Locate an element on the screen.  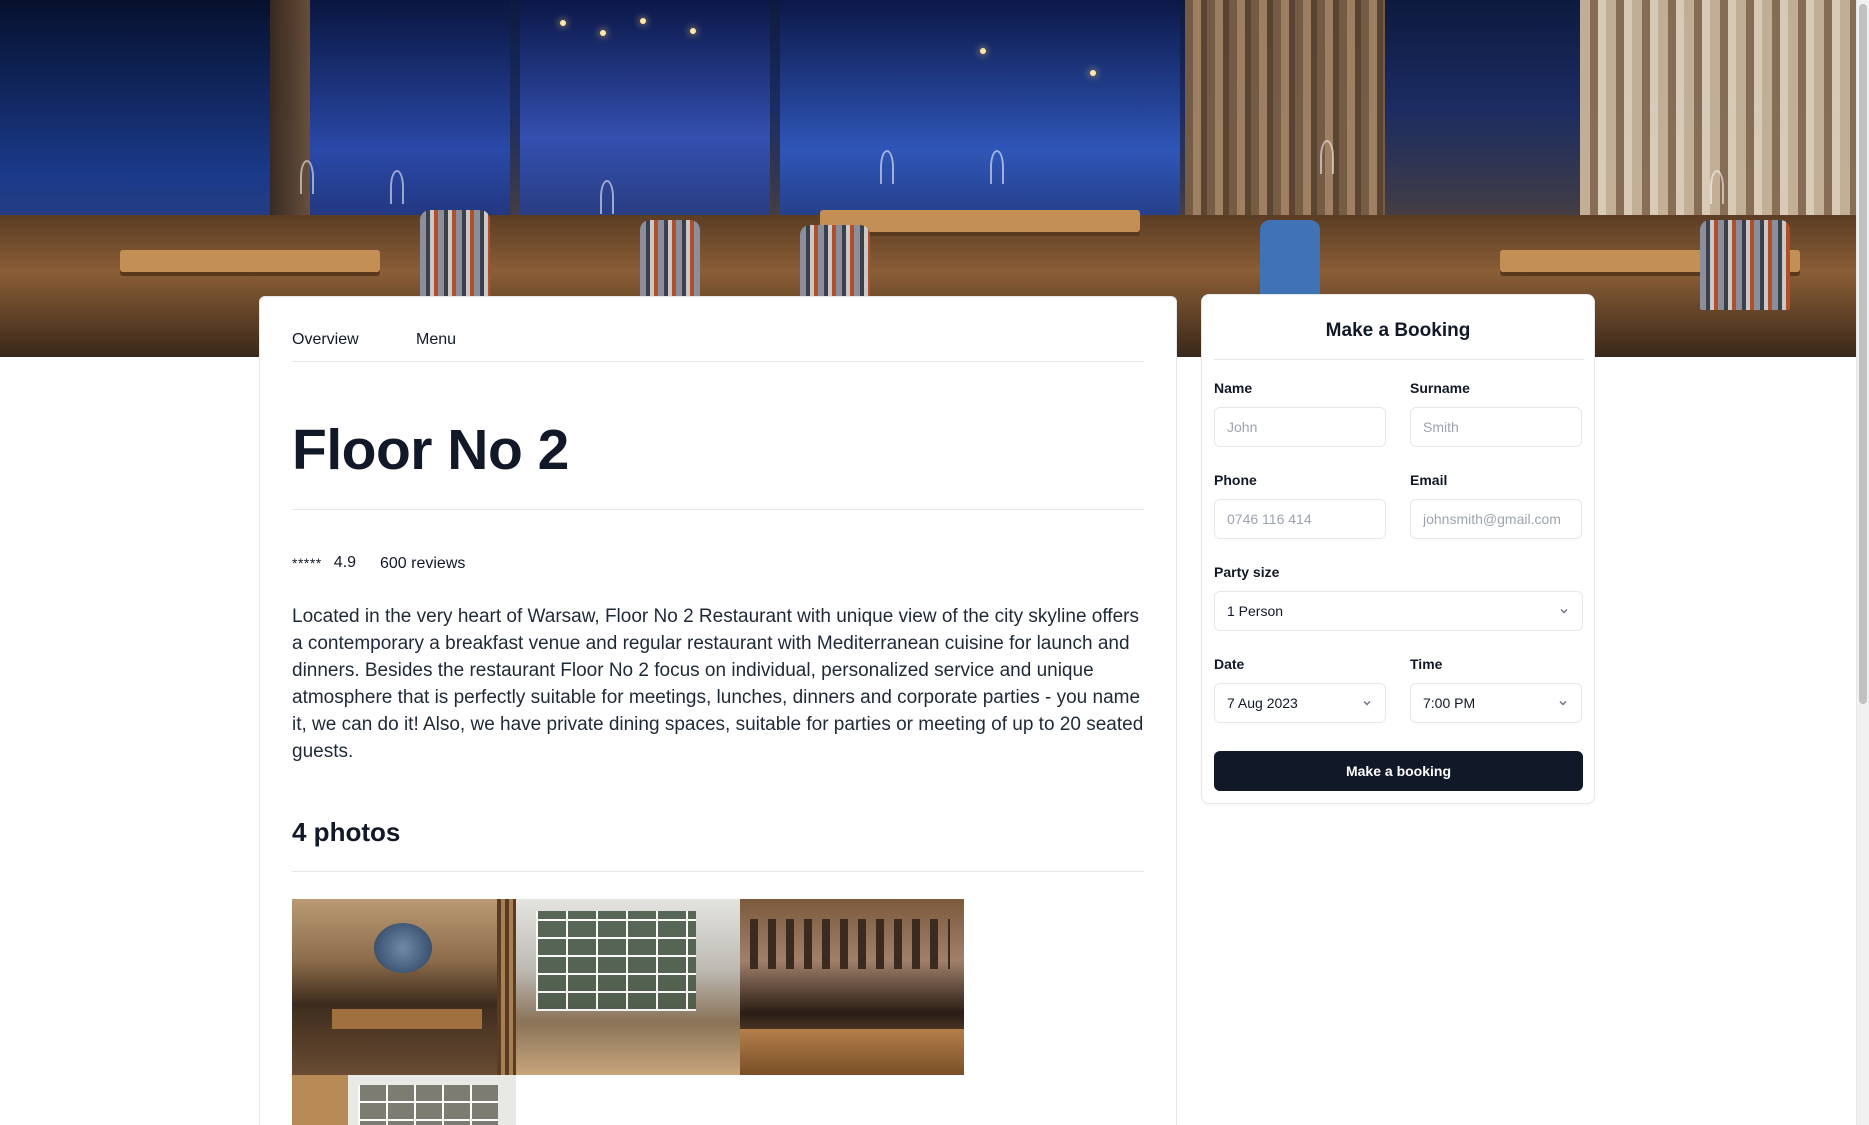
tab-menu: Menu is located at coordinates (436, 340).